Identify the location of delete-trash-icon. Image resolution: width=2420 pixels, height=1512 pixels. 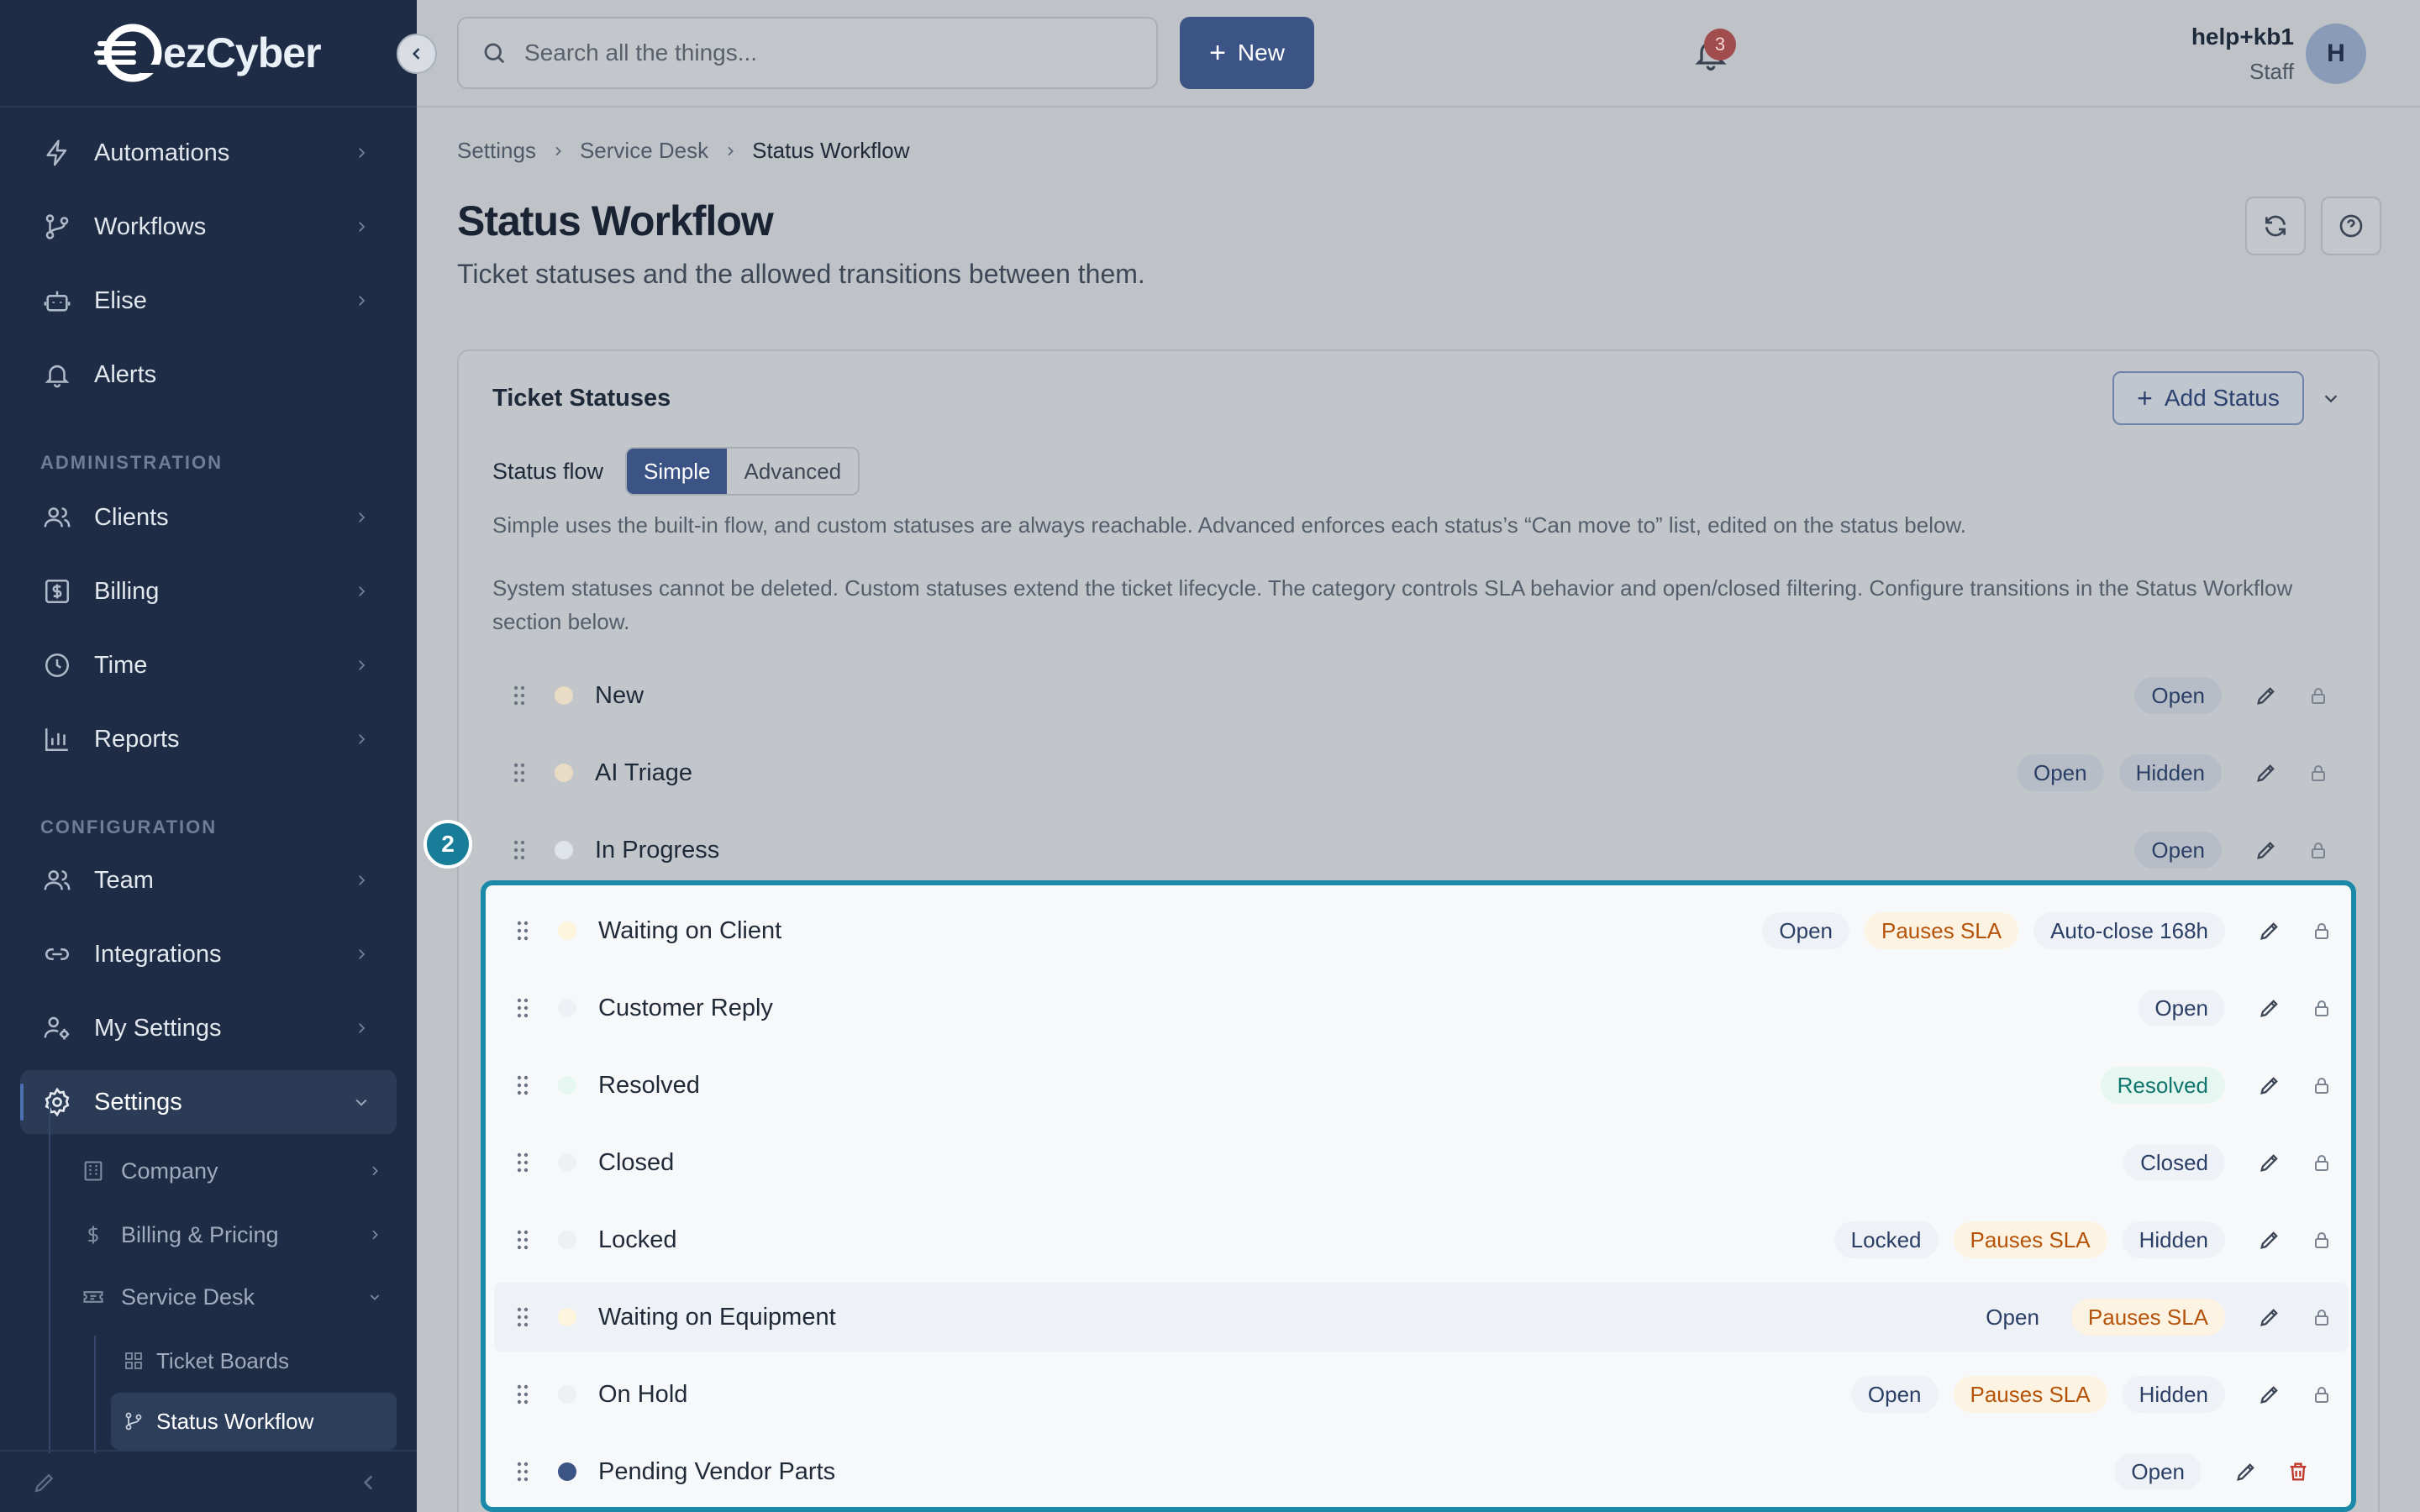
(2298, 1471).